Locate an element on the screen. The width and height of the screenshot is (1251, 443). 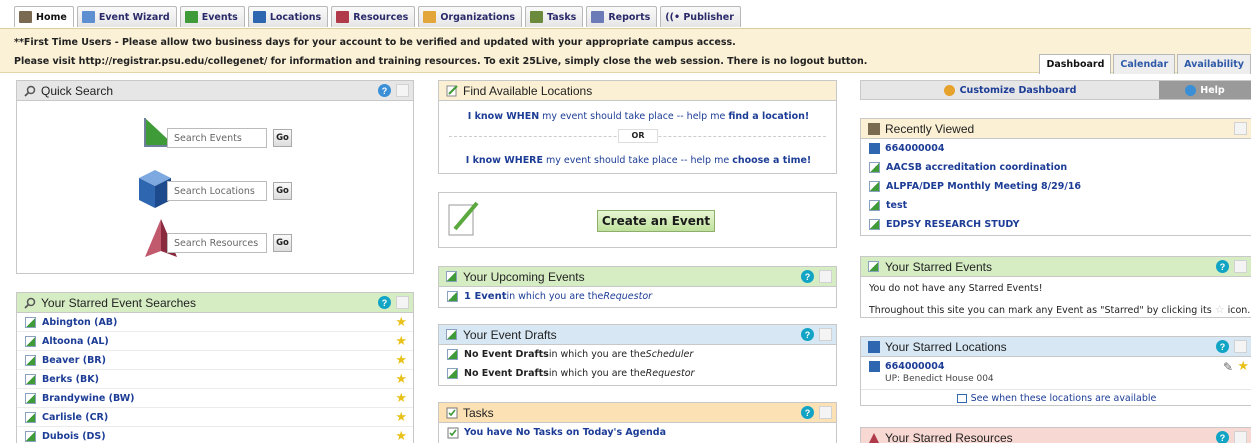
find-locations-header: Find Available Locations is located at coordinates (637, 91).